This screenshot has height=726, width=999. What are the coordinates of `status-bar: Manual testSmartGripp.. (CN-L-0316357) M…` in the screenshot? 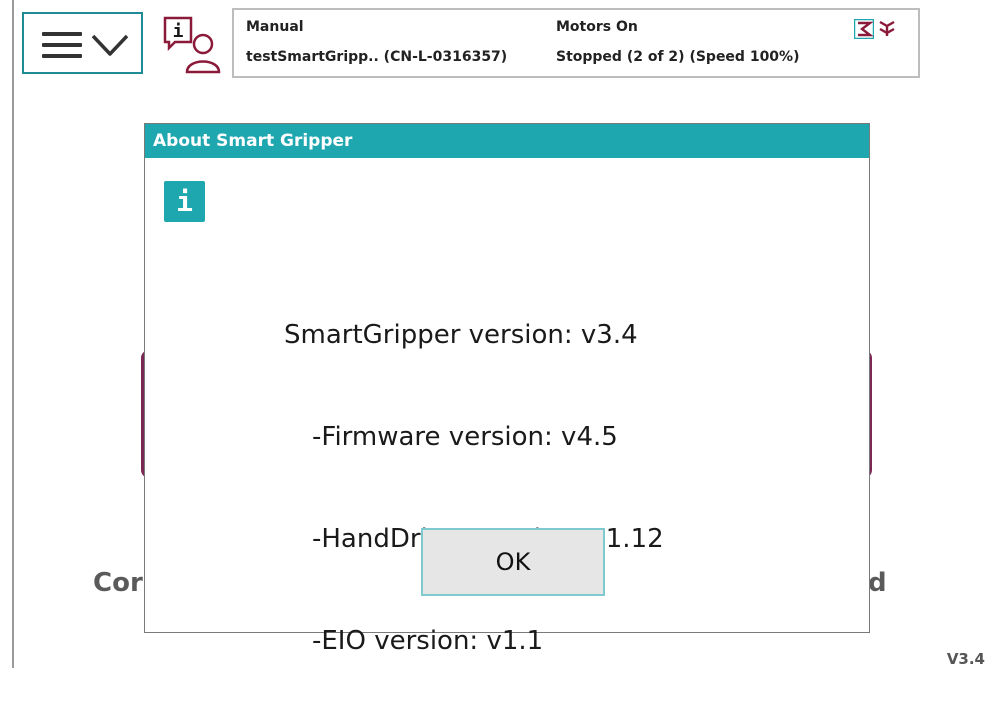 It's located at (576, 43).